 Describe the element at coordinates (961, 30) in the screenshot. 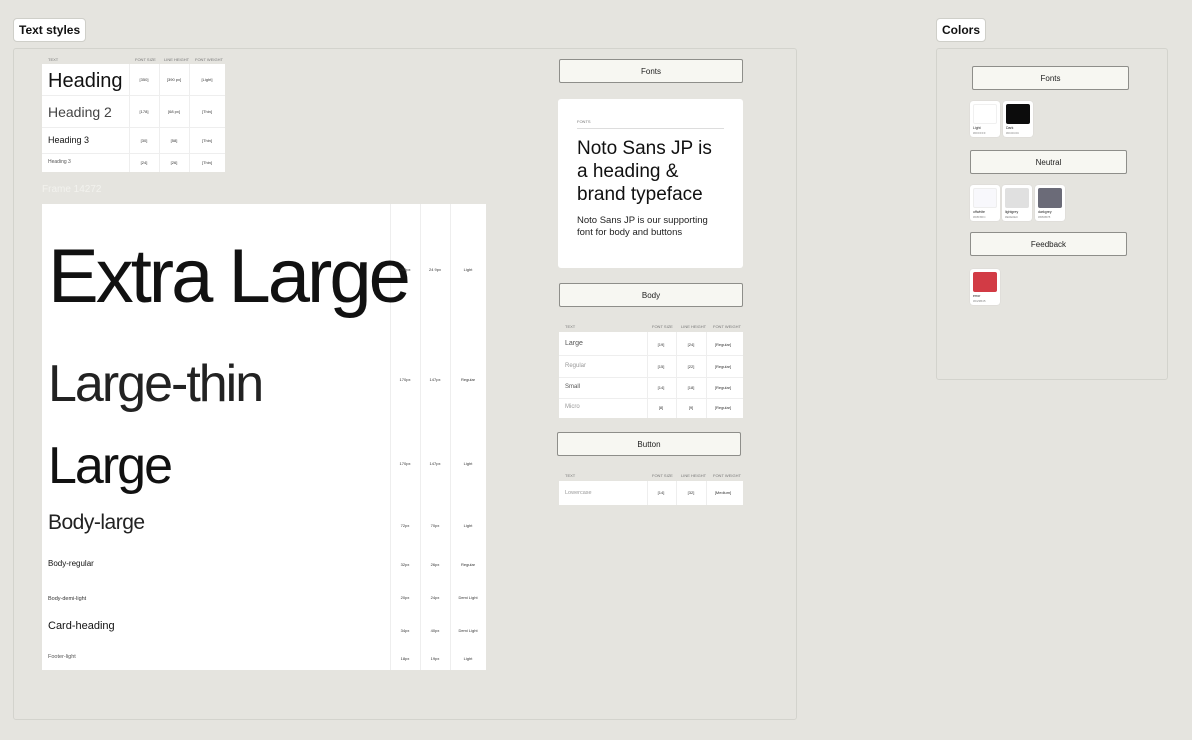

I see `colors-section-label: Colors` at that location.